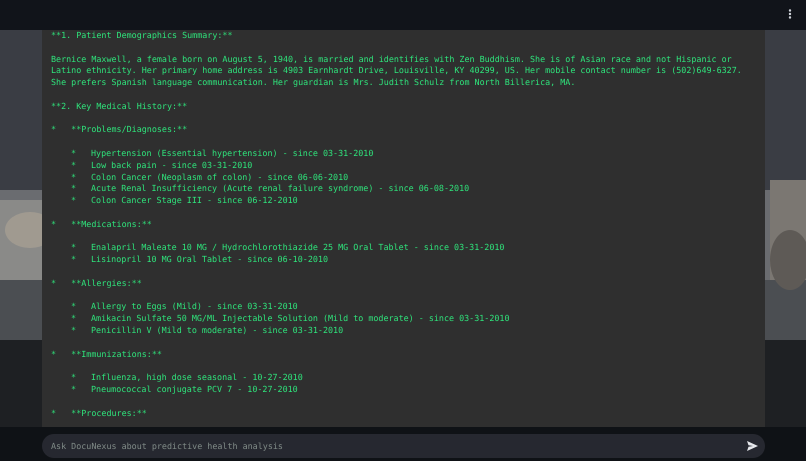 This screenshot has width=806, height=461. I want to click on list-heading: * **Medications:**, so click(102, 224).